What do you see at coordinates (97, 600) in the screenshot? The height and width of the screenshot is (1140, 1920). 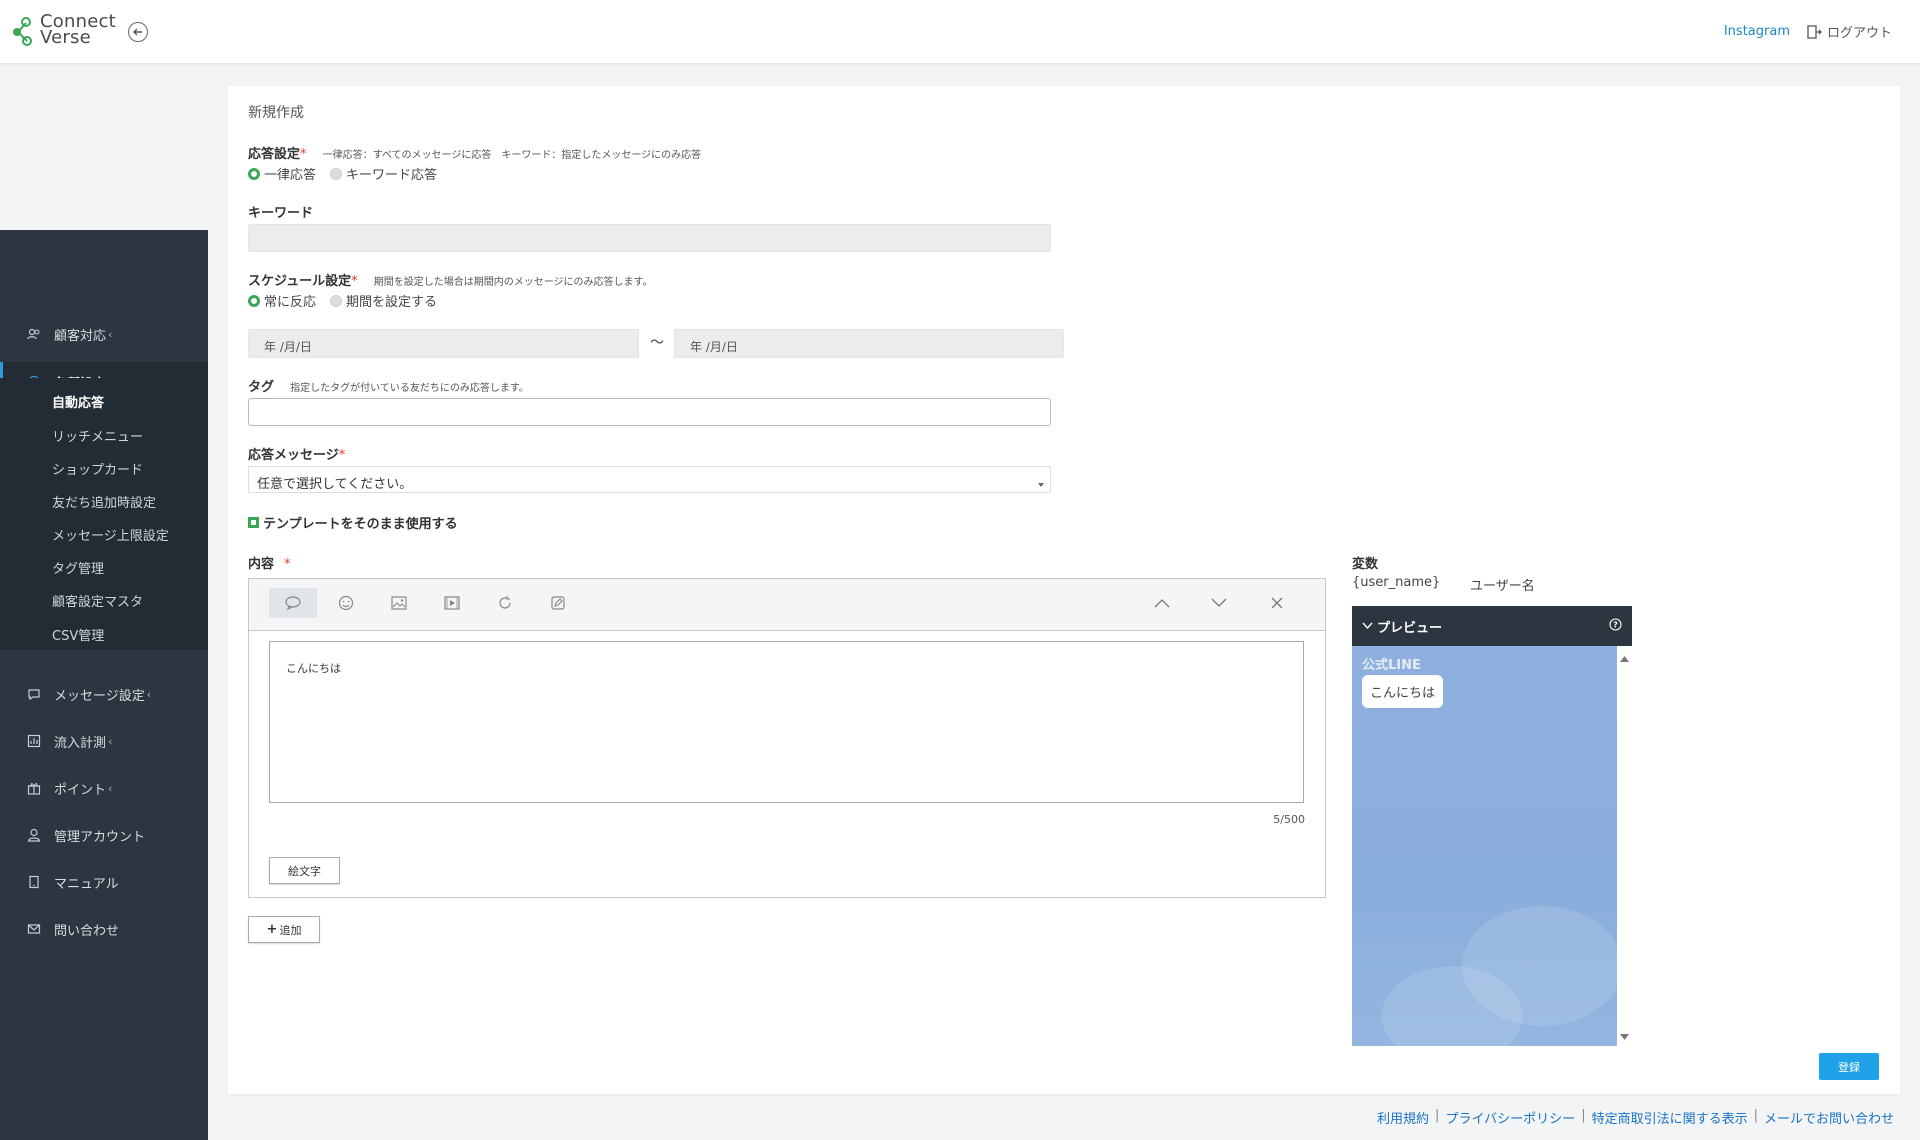 I see `submenu-customer-master: 顧客設定マスタ` at bounding box center [97, 600].